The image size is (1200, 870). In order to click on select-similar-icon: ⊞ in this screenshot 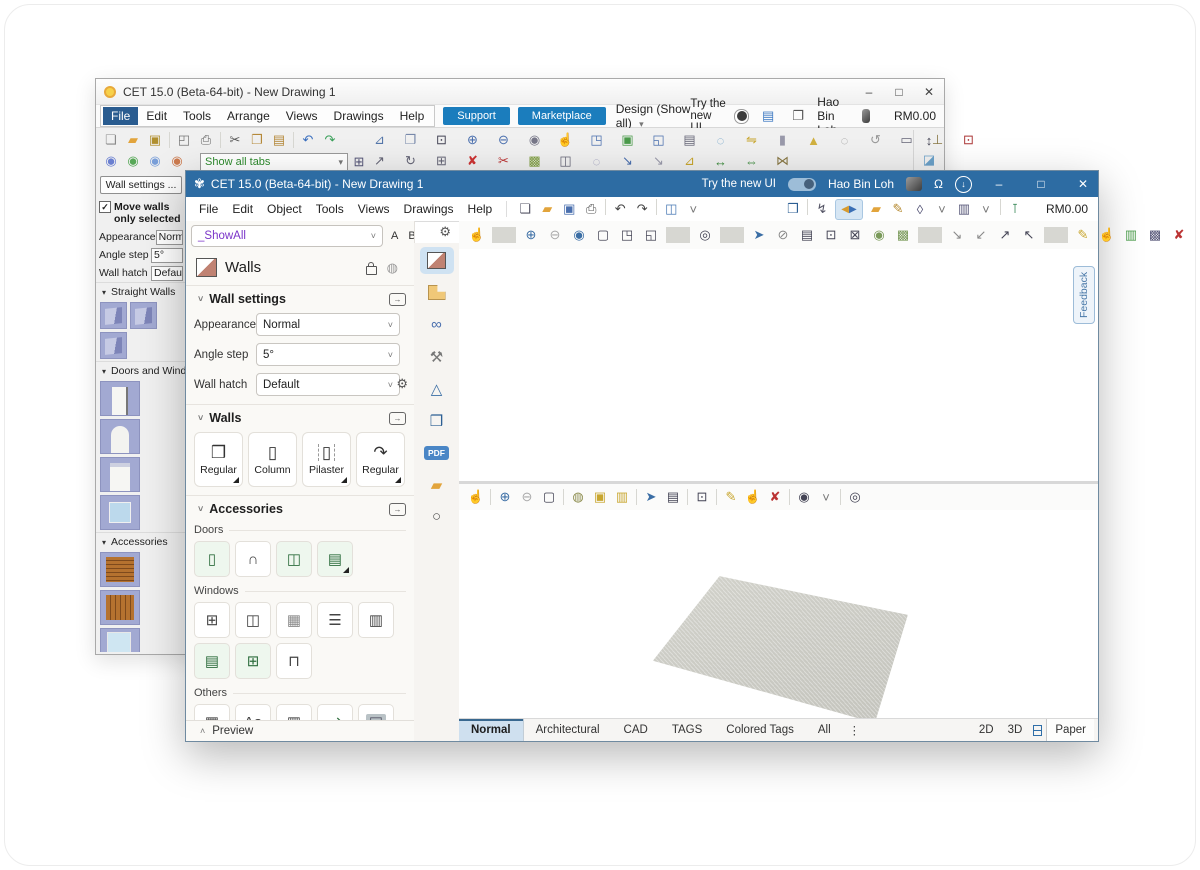, I will do `click(441, 161)`.